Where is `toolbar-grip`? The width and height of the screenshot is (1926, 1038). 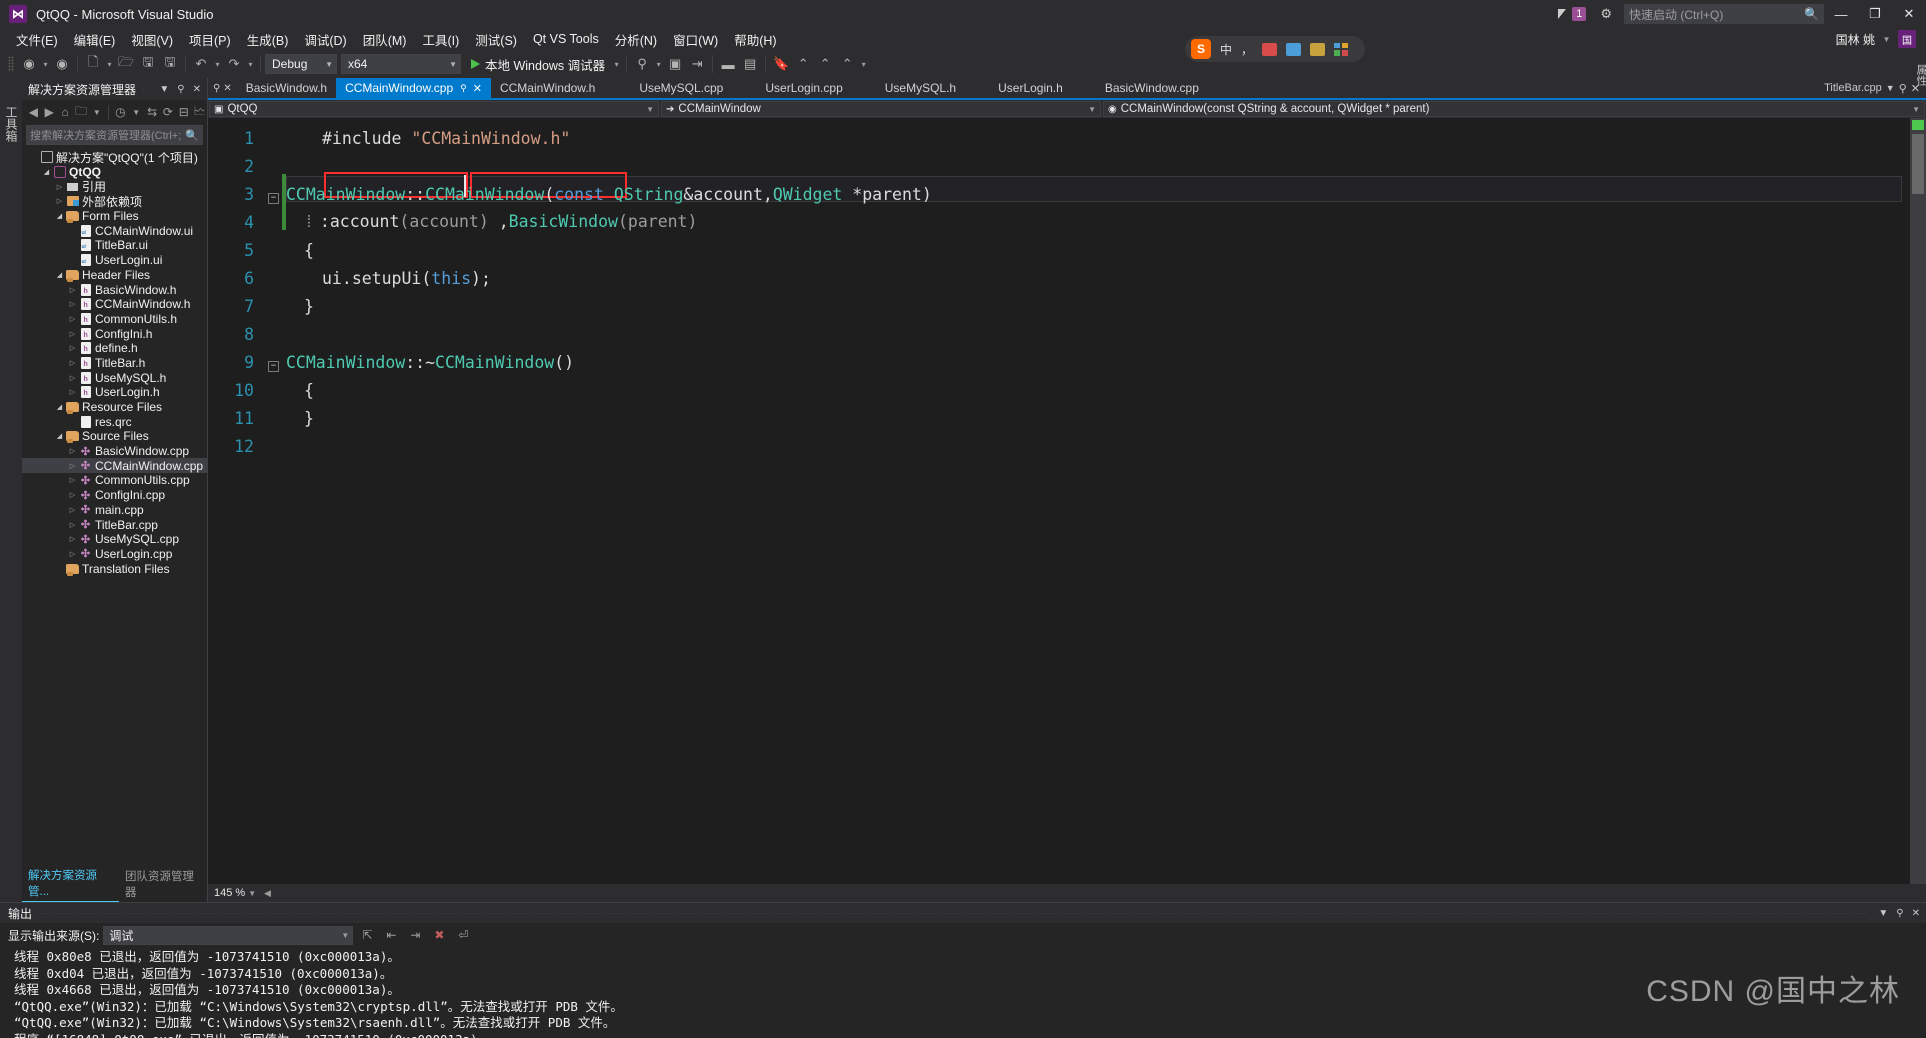 toolbar-grip is located at coordinates (11, 64).